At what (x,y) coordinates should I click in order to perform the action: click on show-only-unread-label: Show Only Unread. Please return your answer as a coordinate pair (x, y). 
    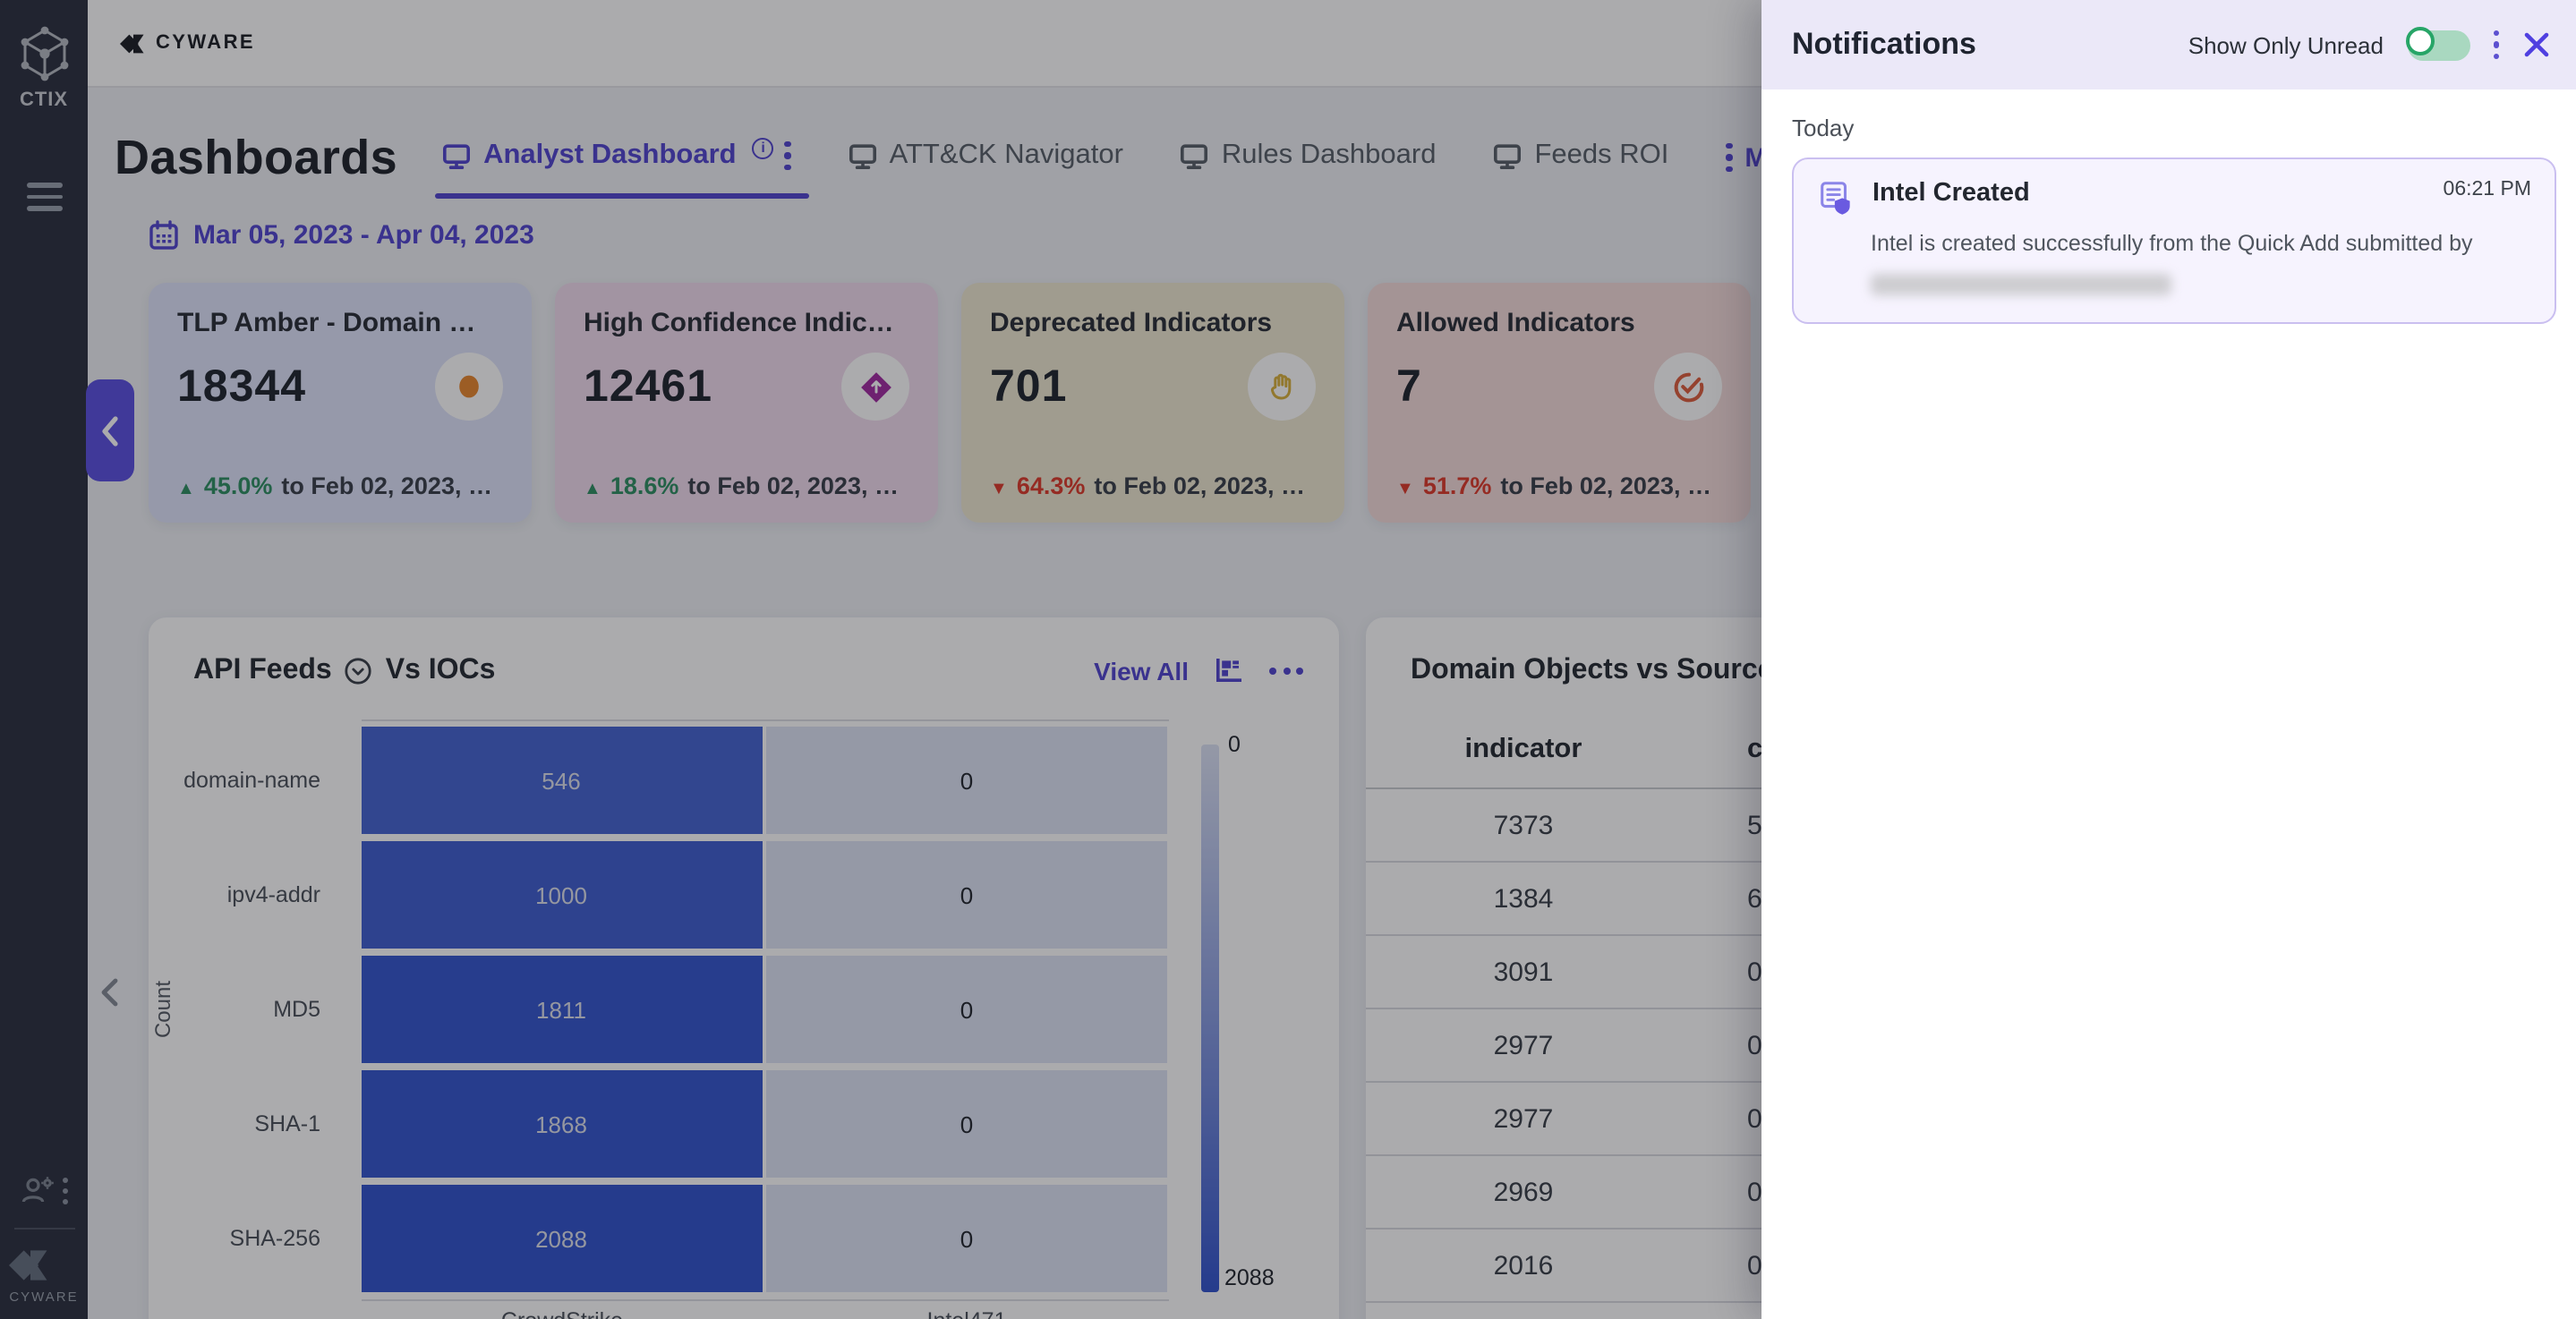
    Looking at the image, I should click on (2286, 44).